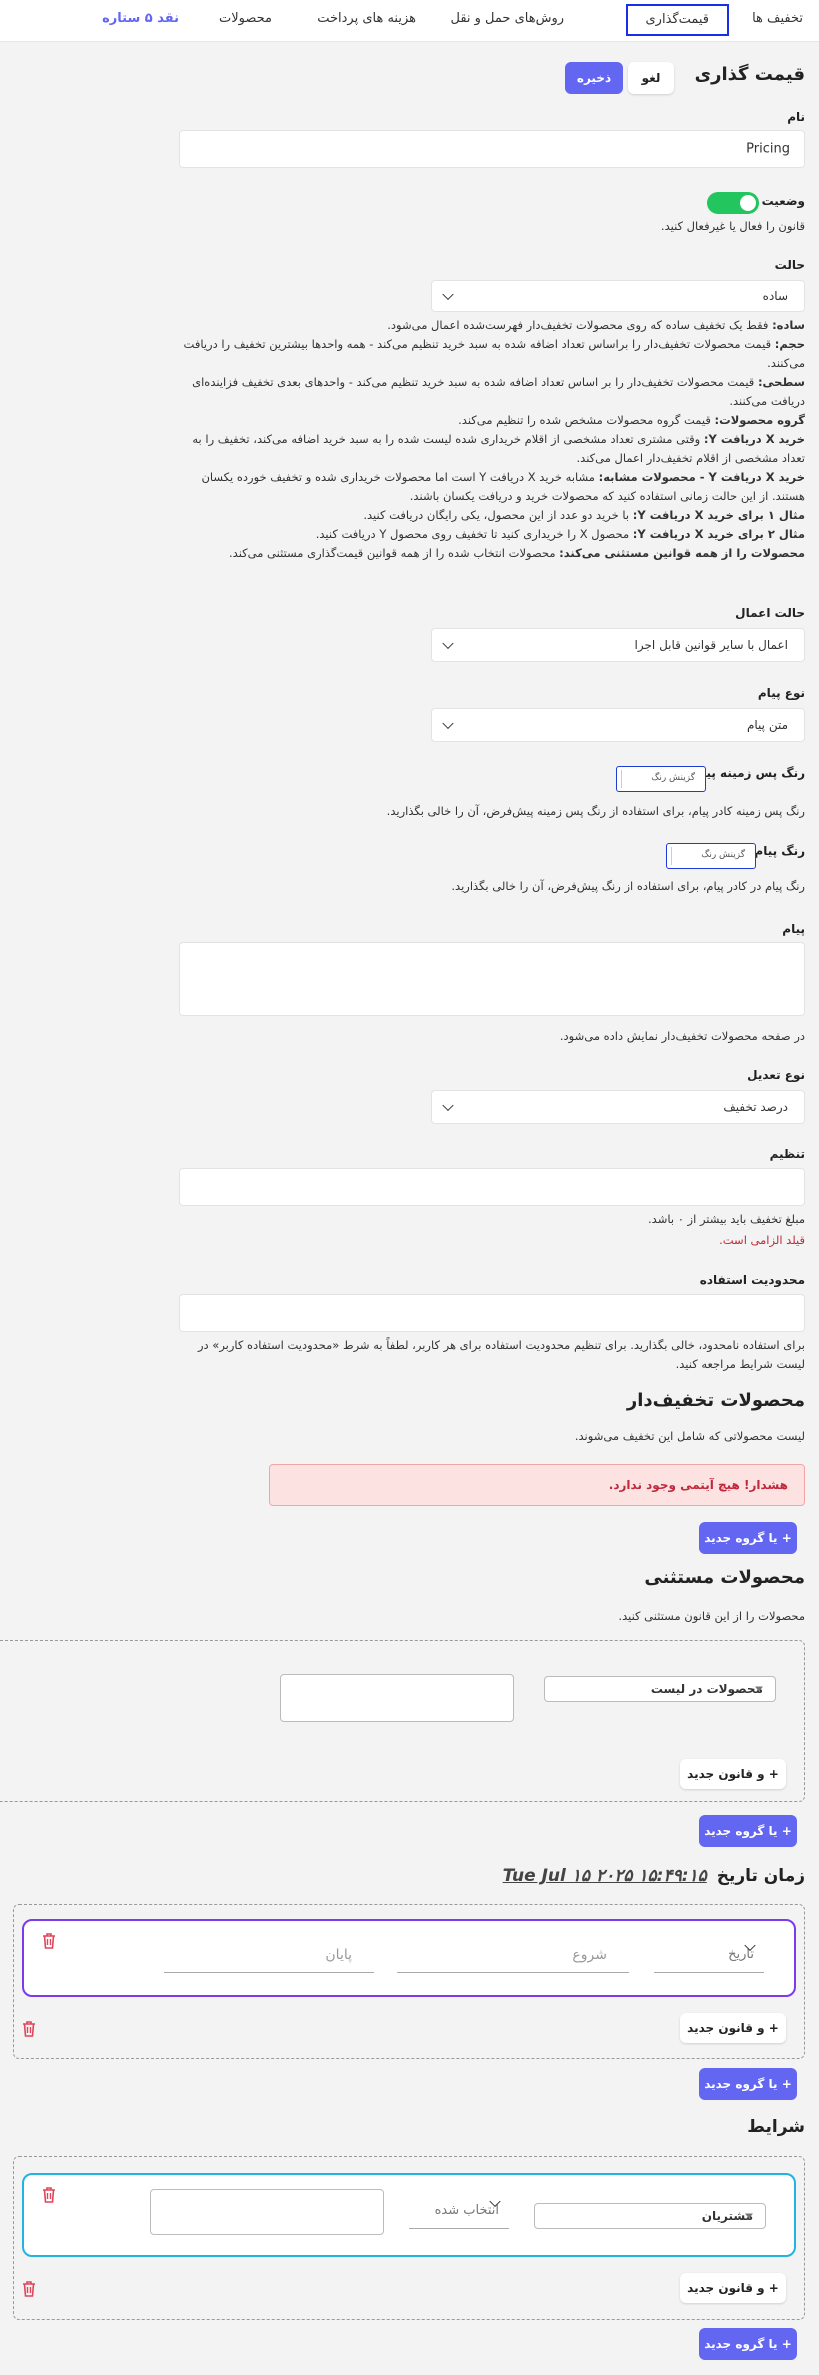  I want to click on msg-bg-color-picker: گزینش رنگ, so click(661, 779).